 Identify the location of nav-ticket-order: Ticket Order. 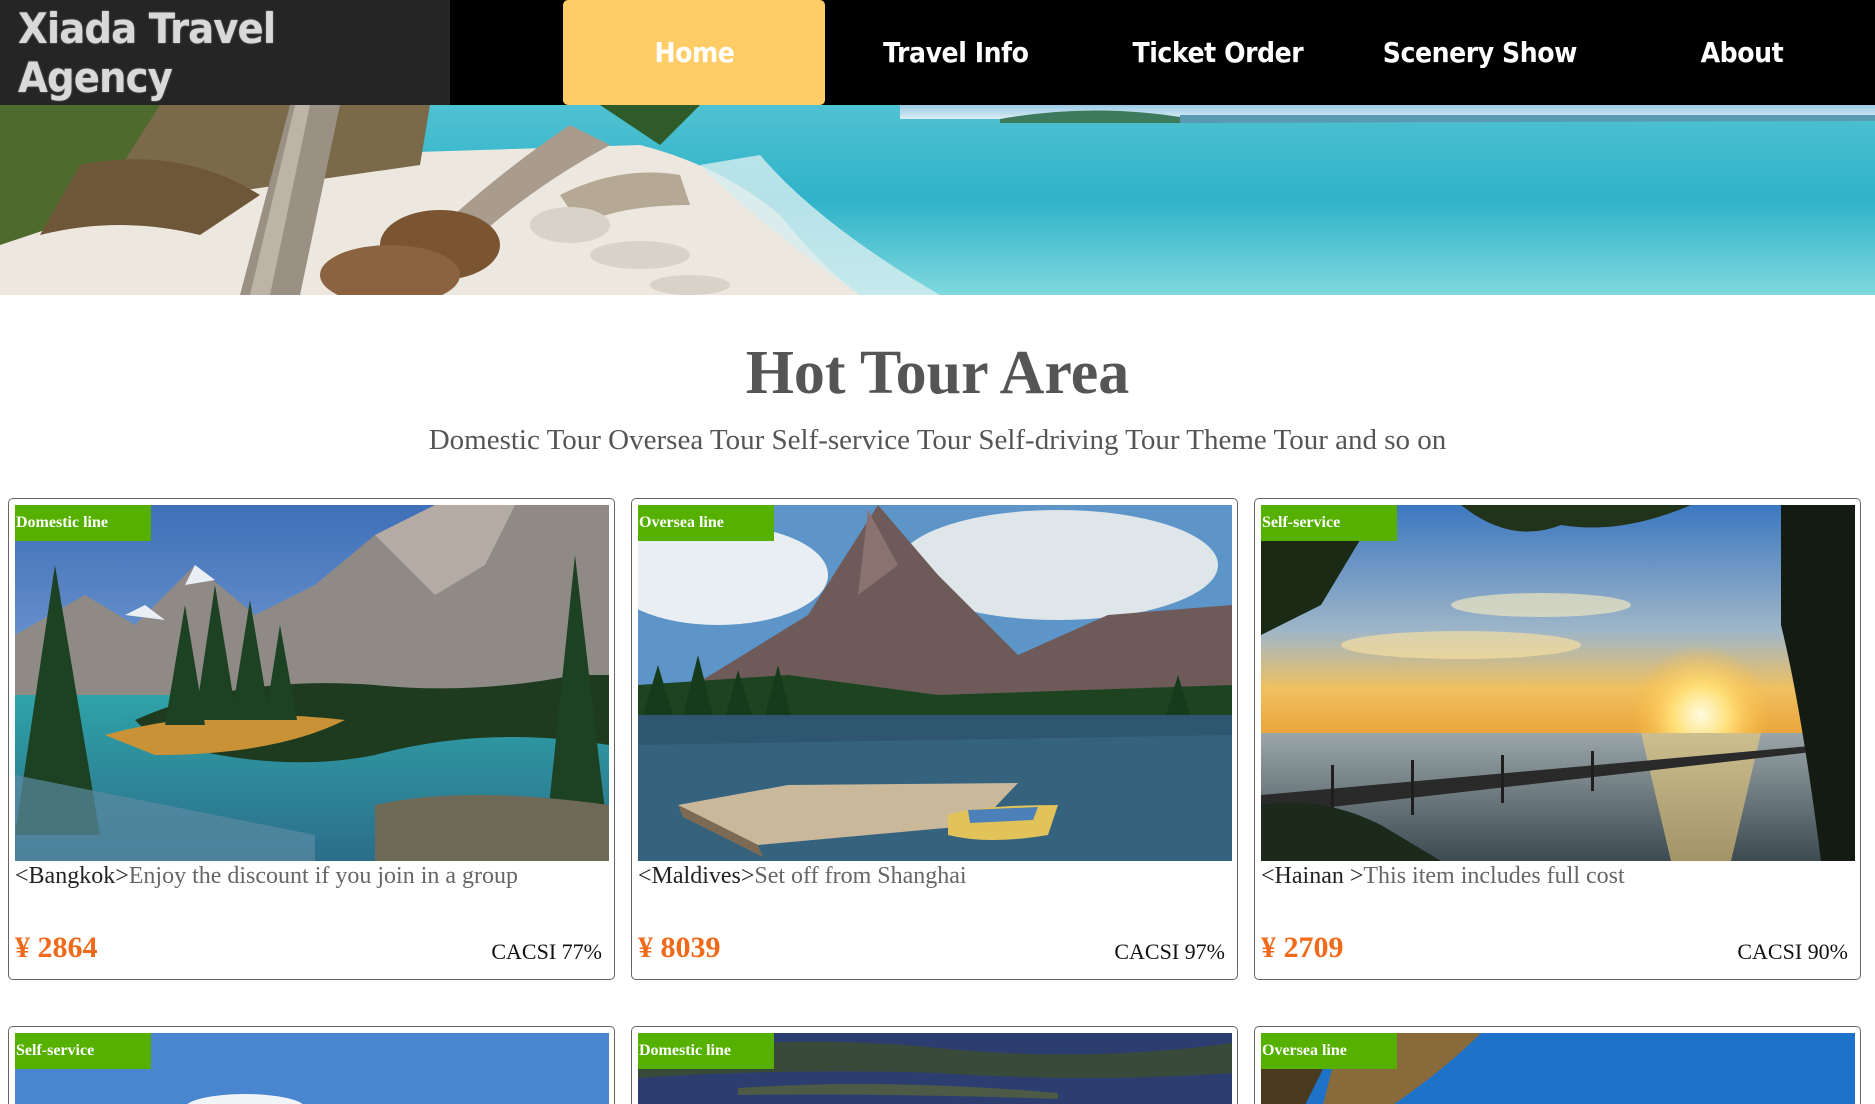
(1218, 52).